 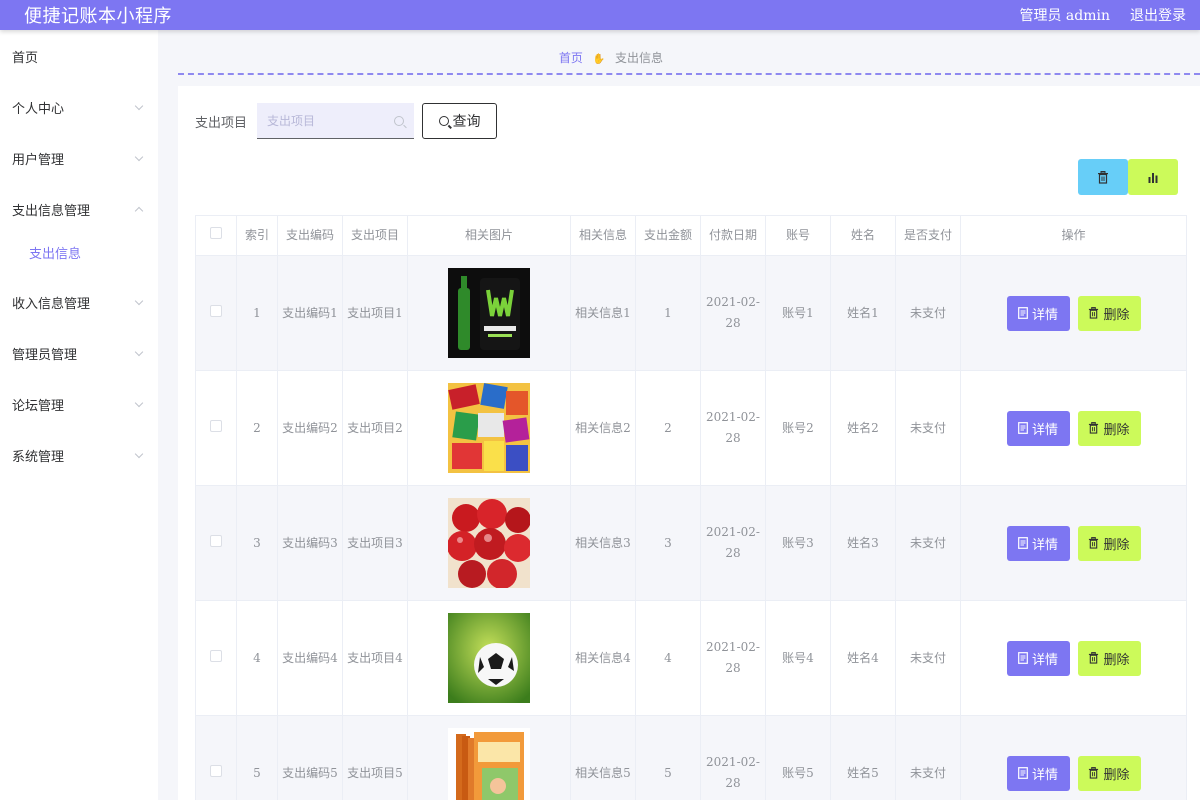 What do you see at coordinates (257, 543) in the screenshot?
I see `cell-index: 3` at bounding box center [257, 543].